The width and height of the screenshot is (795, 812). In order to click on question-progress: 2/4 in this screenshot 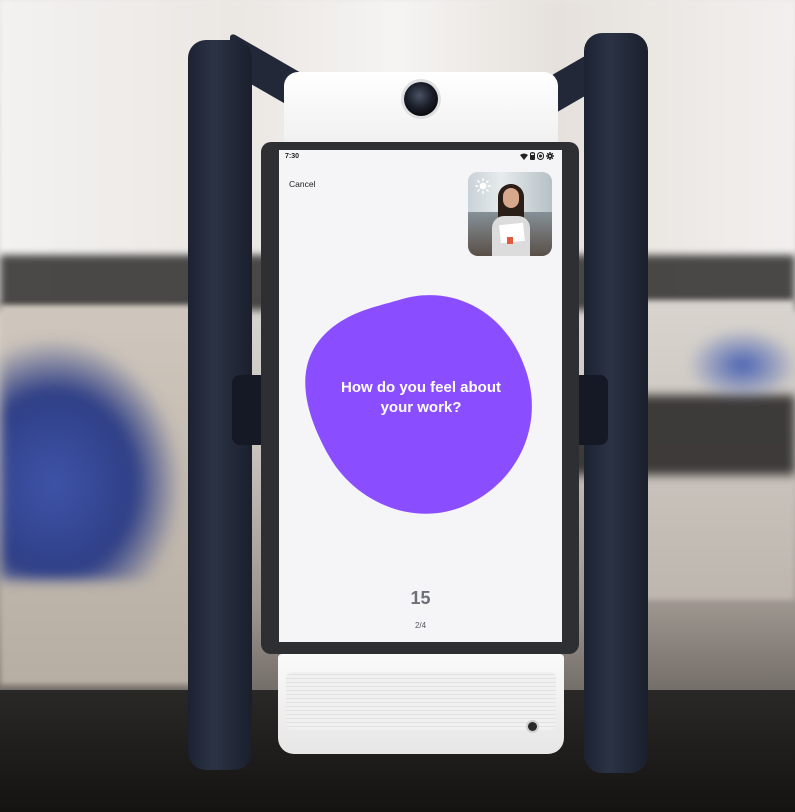, I will do `click(420, 625)`.